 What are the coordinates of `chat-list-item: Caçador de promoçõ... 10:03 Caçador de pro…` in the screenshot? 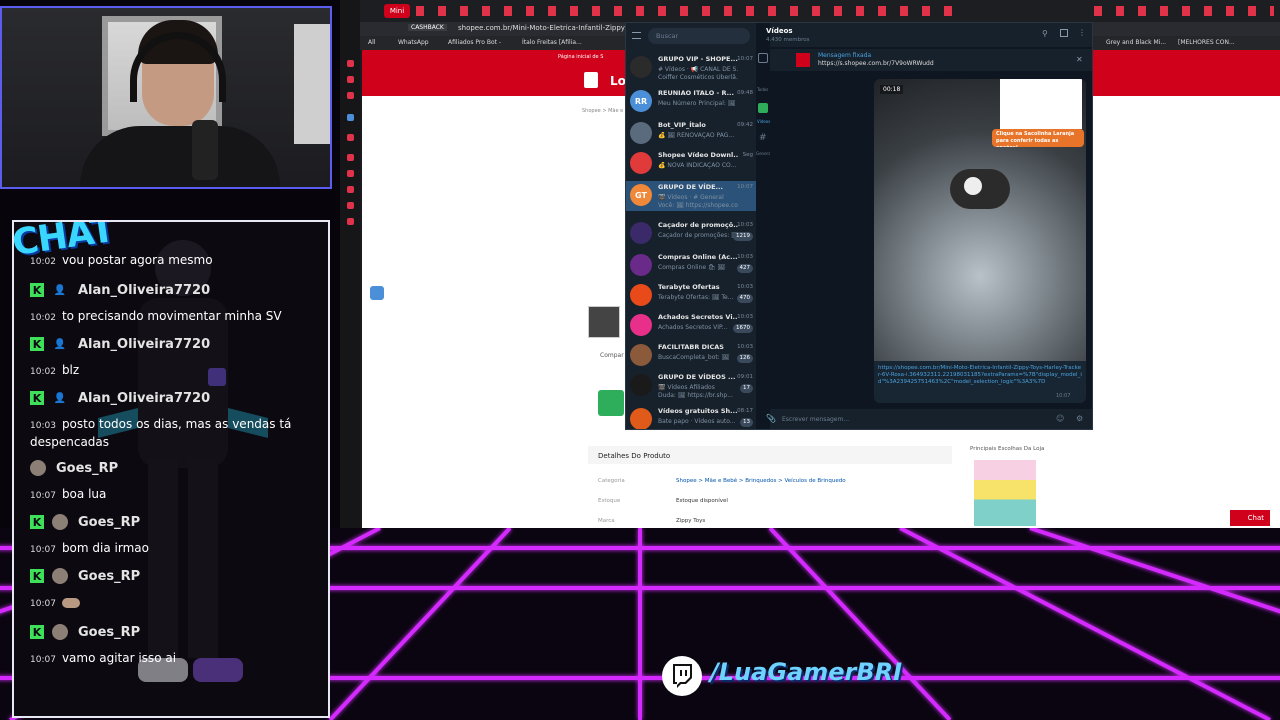 It's located at (691, 234).